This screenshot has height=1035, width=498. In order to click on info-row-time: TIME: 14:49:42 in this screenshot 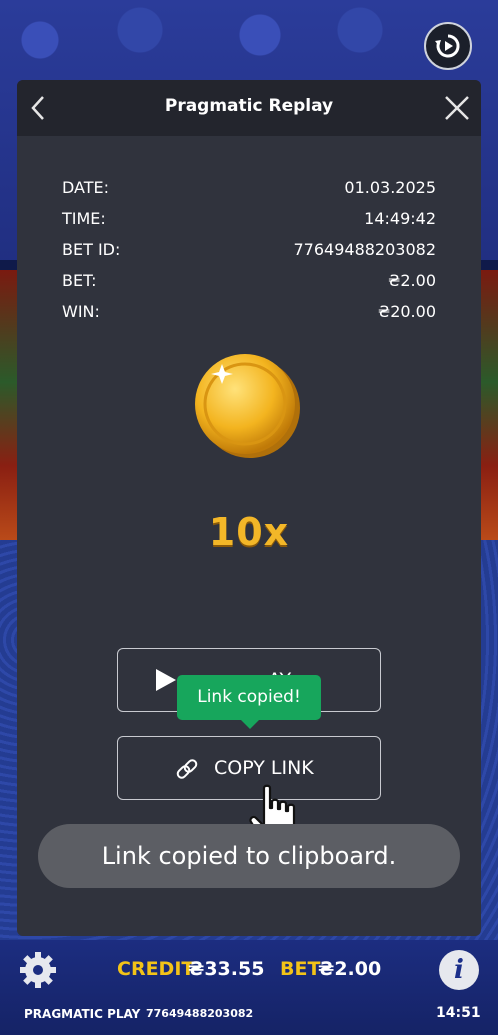, I will do `click(249, 220)`.